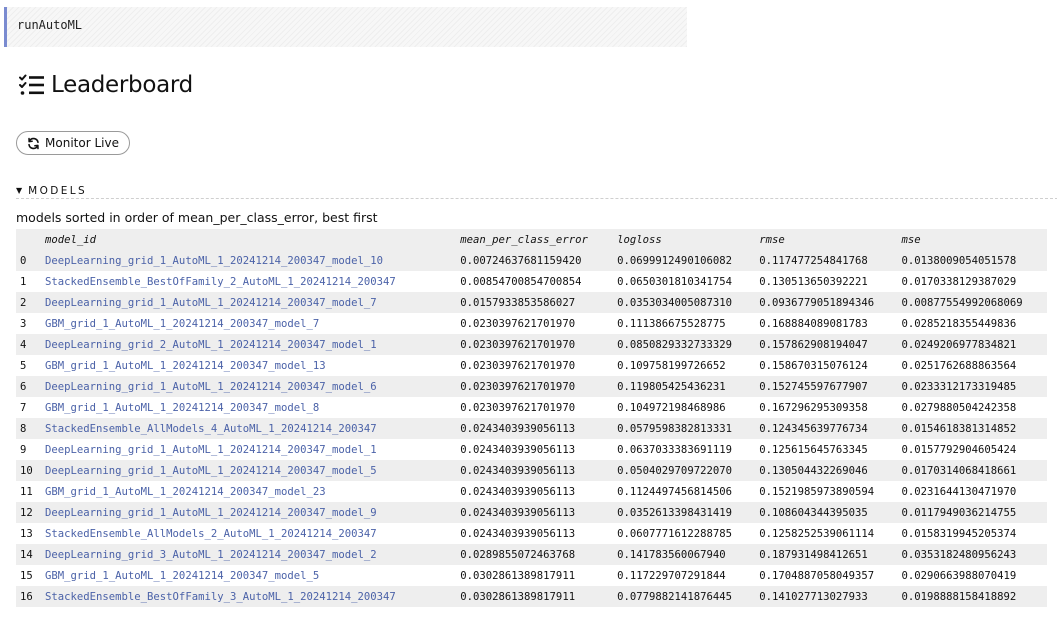 This screenshot has height=625, width=1057. I want to click on logloss-cell: 0.0650301810341754, so click(674, 281).